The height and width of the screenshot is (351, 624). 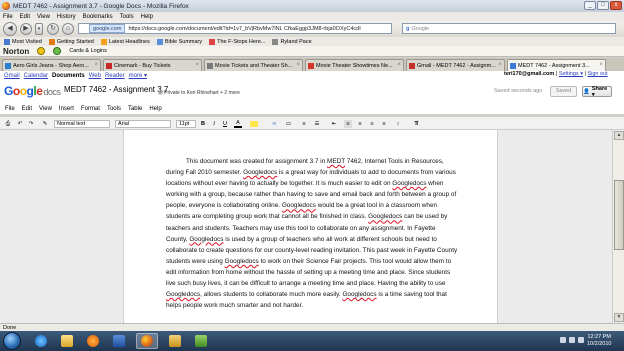 What do you see at coordinates (95, 76) in the screenshot?
I see `web-link: Web` at bounding box center [95, 76].